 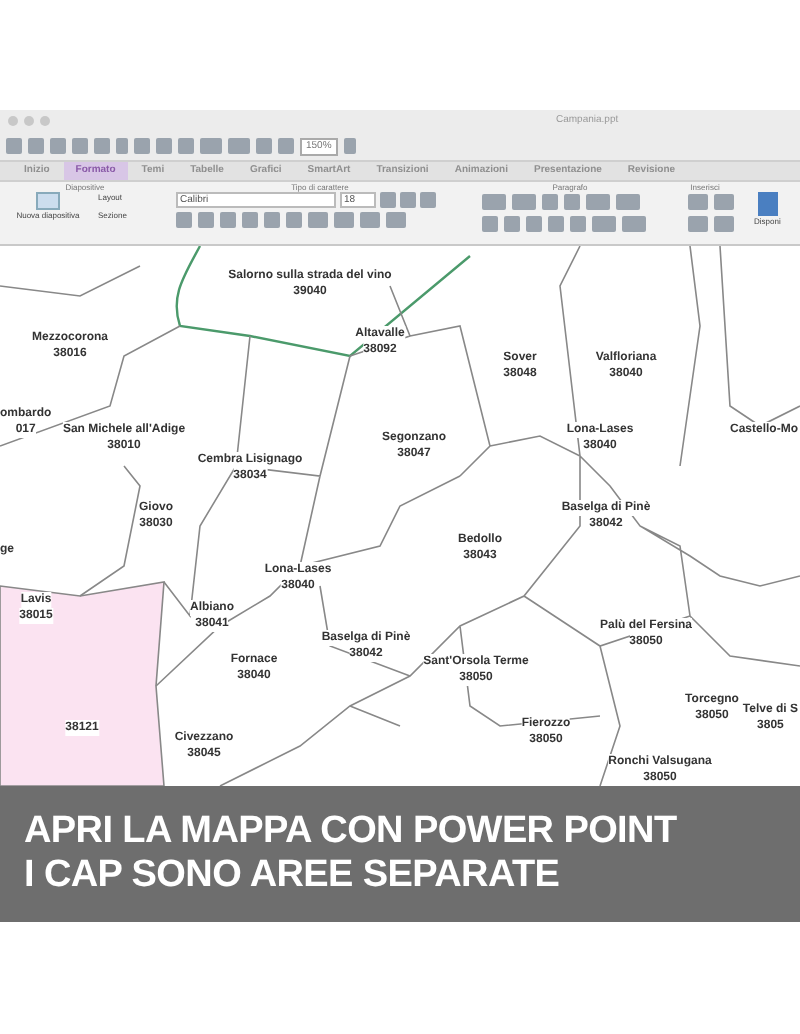 I want to click on slide-icon, so click(x=48, y=201).